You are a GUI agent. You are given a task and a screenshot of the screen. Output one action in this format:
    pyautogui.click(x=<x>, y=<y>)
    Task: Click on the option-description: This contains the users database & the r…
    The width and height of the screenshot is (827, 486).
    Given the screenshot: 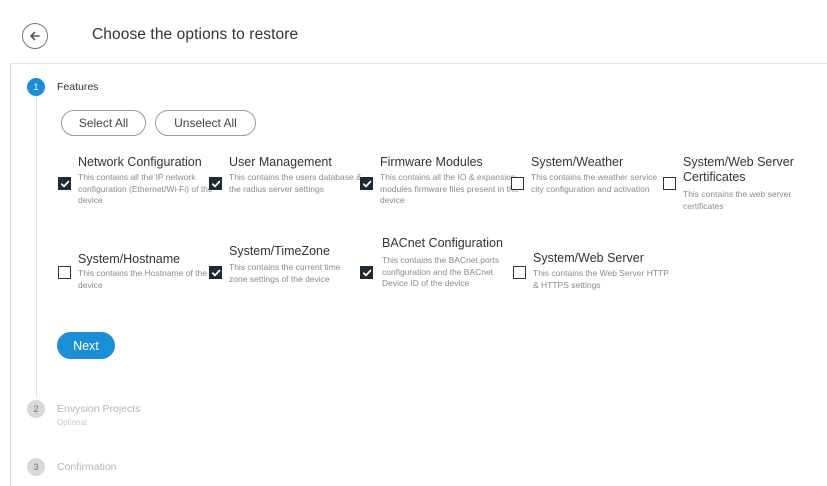 What is the action you would take?
    pyautogui.click(x=295, y=183)
    